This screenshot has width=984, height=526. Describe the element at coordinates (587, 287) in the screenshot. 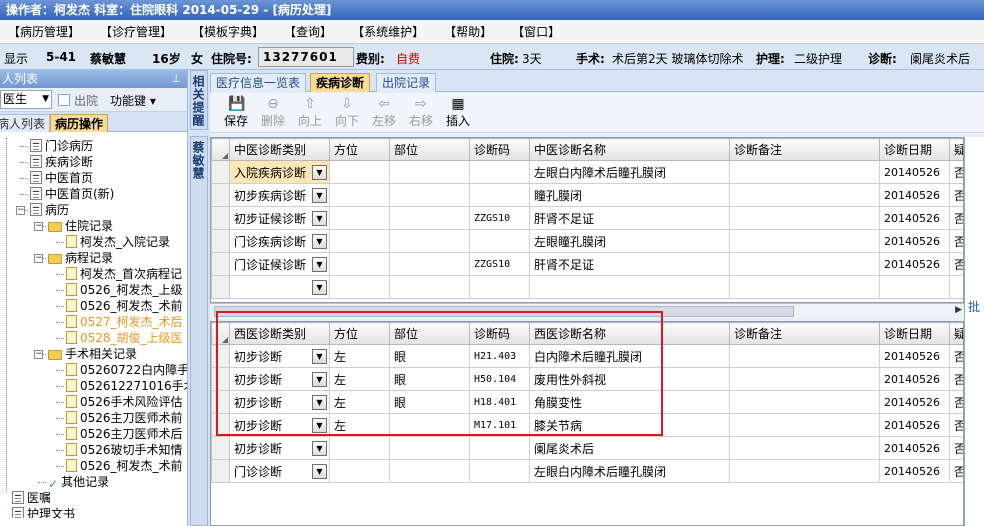

I see `table-row: ▼` at that location.